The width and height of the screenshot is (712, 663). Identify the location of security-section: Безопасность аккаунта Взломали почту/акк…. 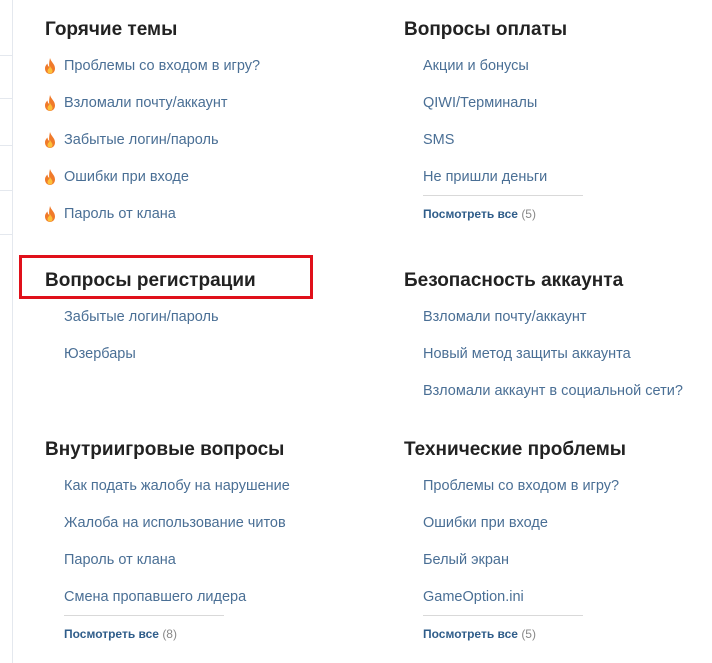
(543, 343).